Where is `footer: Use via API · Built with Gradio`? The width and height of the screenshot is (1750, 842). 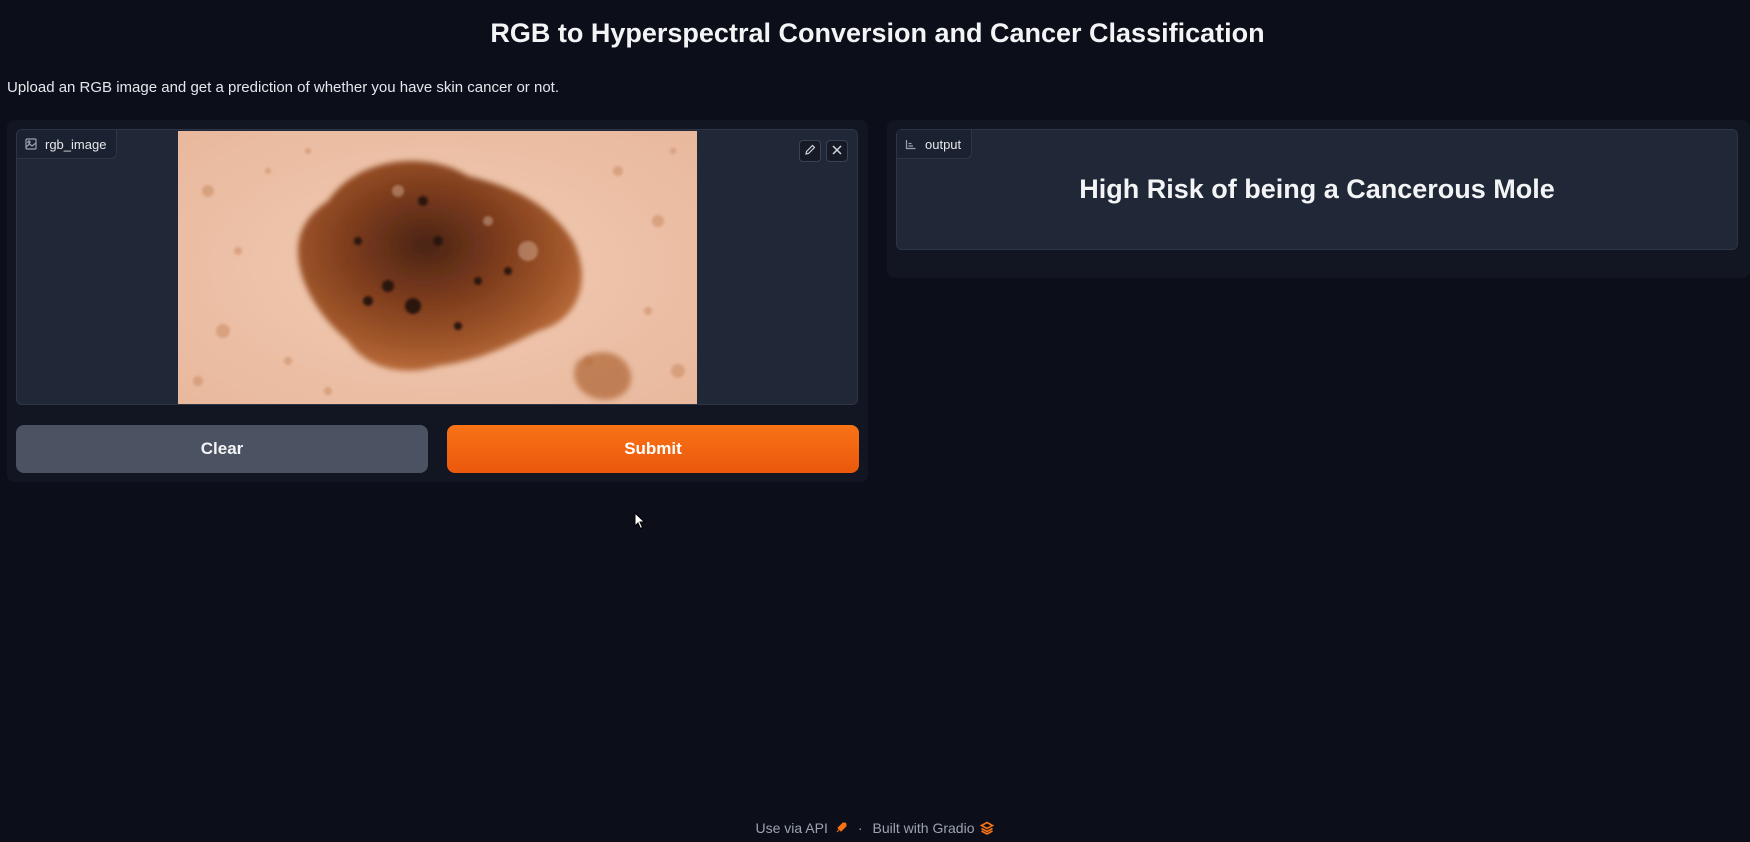 footer: Use via API · Built with Gradio is located at coordinates (875, 828).